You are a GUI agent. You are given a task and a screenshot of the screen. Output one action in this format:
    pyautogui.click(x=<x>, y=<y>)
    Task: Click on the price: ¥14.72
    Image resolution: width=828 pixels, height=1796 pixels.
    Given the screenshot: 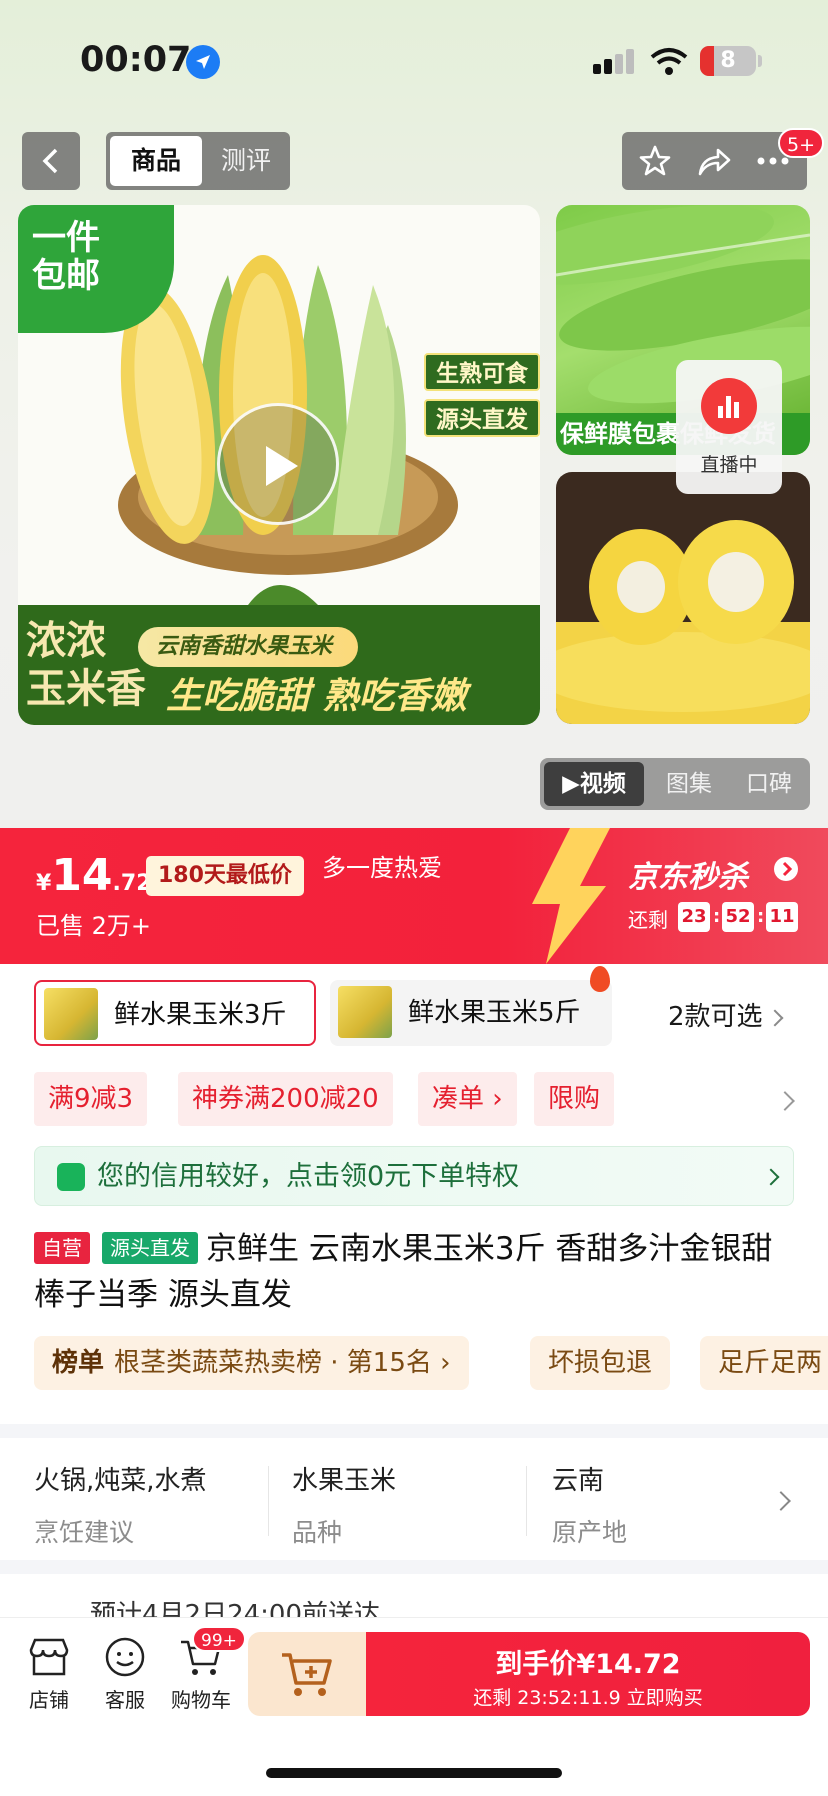 What is the action you would take?
    pyautogui.click(x=94, y=875)
    